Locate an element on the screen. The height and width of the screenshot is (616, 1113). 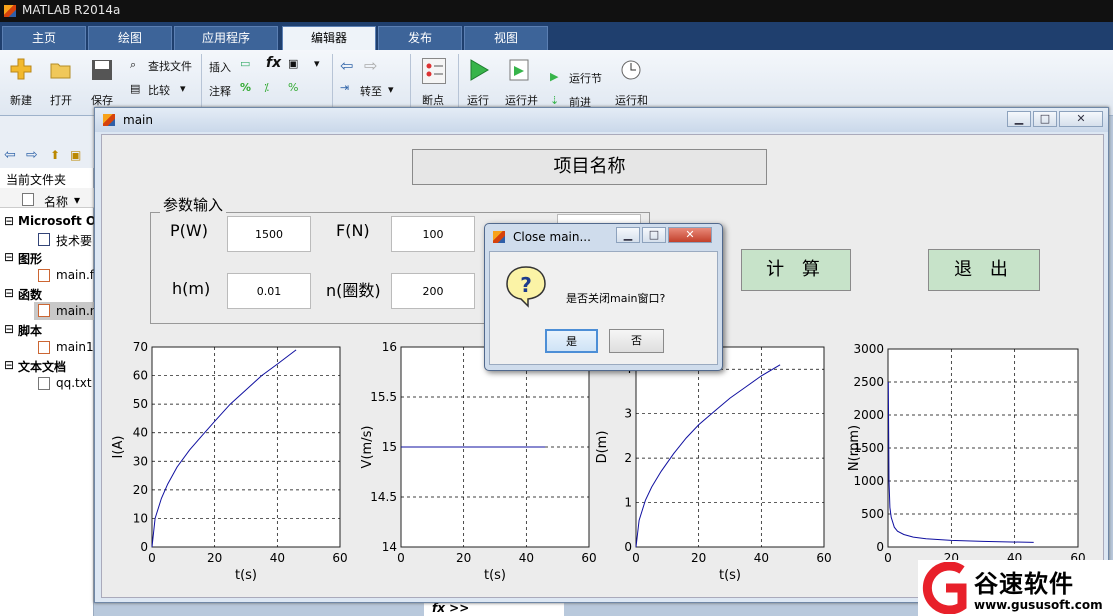
find-files-icon: ⌕ is located at coordinates (133, 65).